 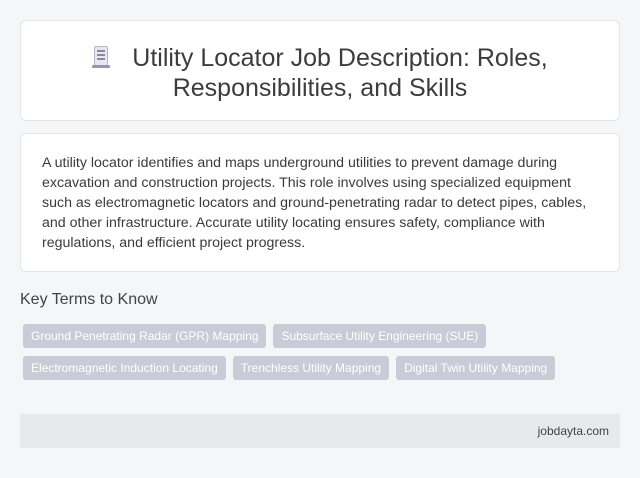 What do you see at coordinates (340, 58) in the screenshot?
I see `title-line-1: Utility Locator Job Description: Roles,` at bounding box center [340, 58].